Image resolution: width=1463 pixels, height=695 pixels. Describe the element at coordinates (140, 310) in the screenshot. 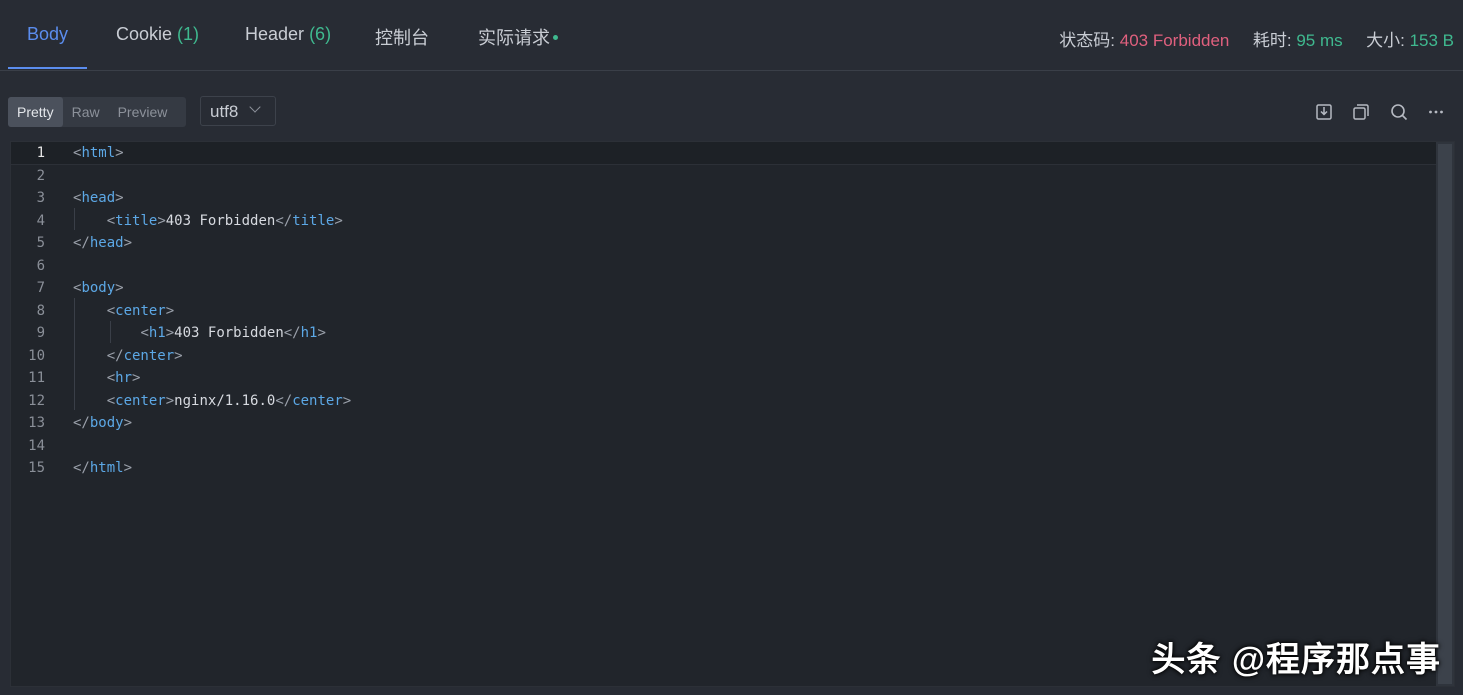

I see `code-text: <center>` at that location.